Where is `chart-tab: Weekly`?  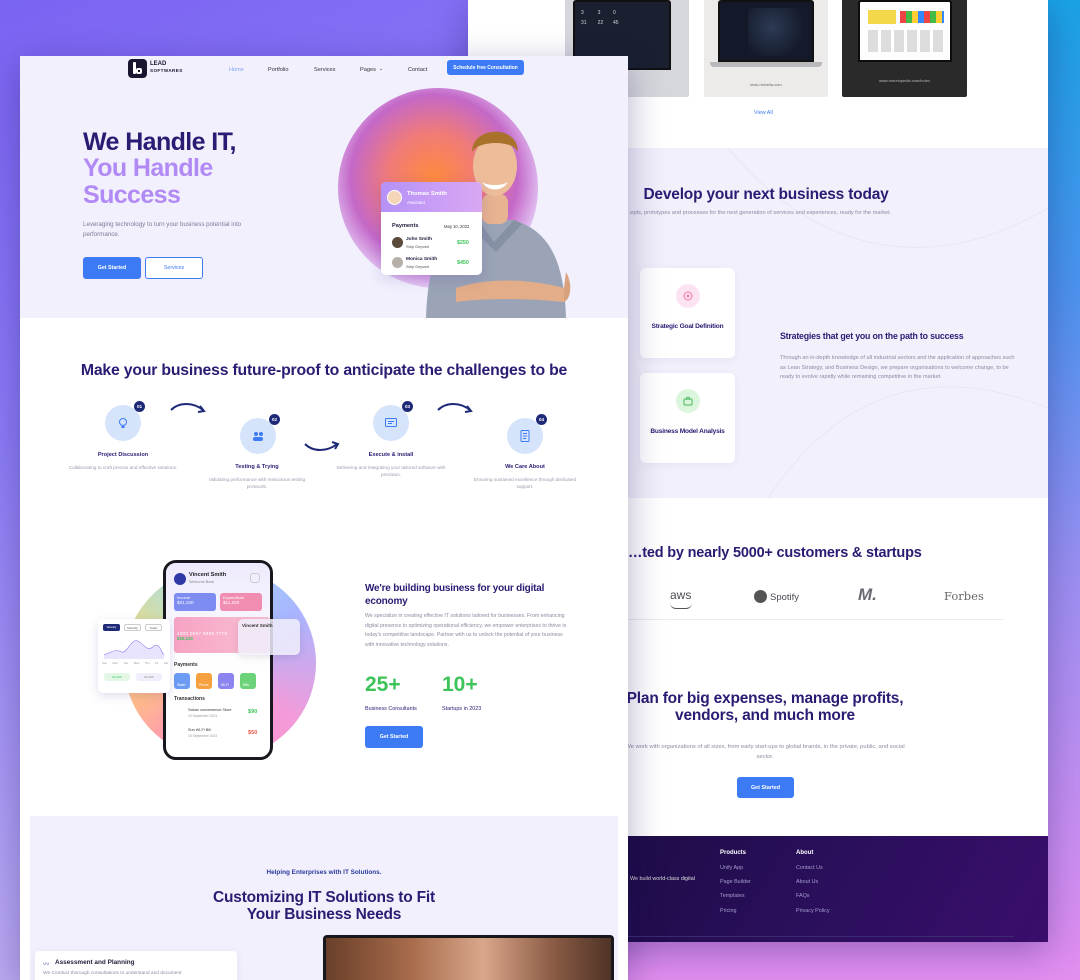
chart-tab: Weekly is located at coordinates (111, 627).